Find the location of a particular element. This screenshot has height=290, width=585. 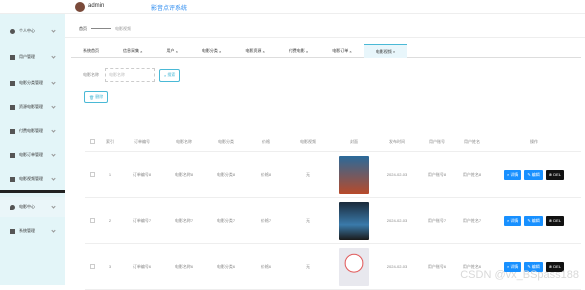

header-date: 发布时间 is located at coordinates (397, 142).